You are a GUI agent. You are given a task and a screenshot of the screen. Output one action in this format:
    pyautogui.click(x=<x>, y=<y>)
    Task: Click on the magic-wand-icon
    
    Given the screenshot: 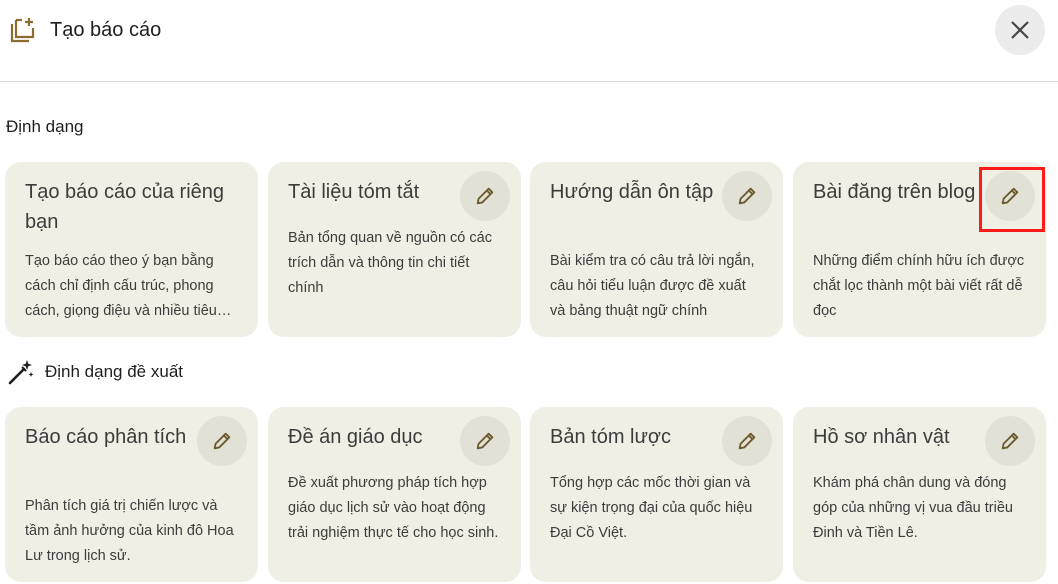 What is the action you would take?
    pyautogui.click(x=21, y=372)
    